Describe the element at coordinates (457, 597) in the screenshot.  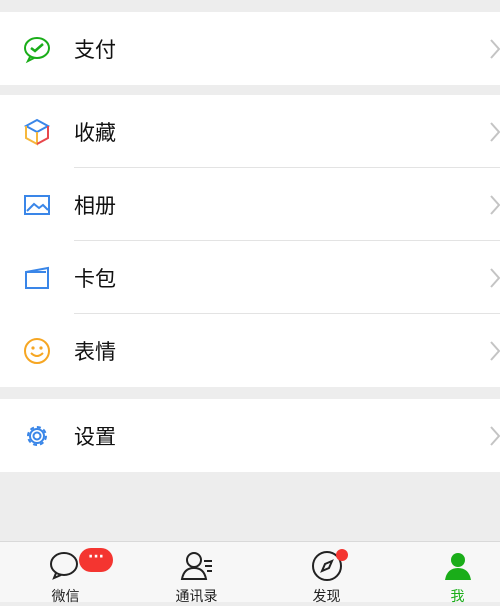
I see `tab-label-me: 我` at that location.